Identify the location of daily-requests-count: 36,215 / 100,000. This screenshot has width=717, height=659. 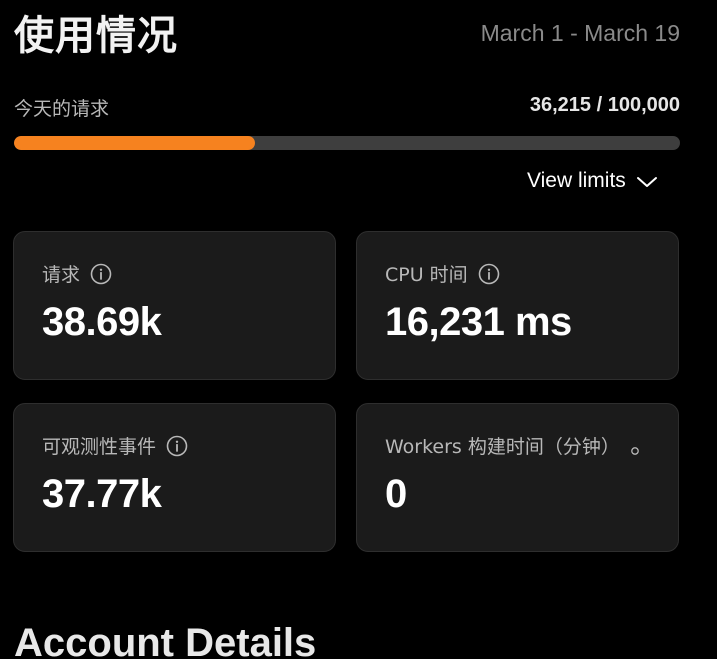
(604, 105).